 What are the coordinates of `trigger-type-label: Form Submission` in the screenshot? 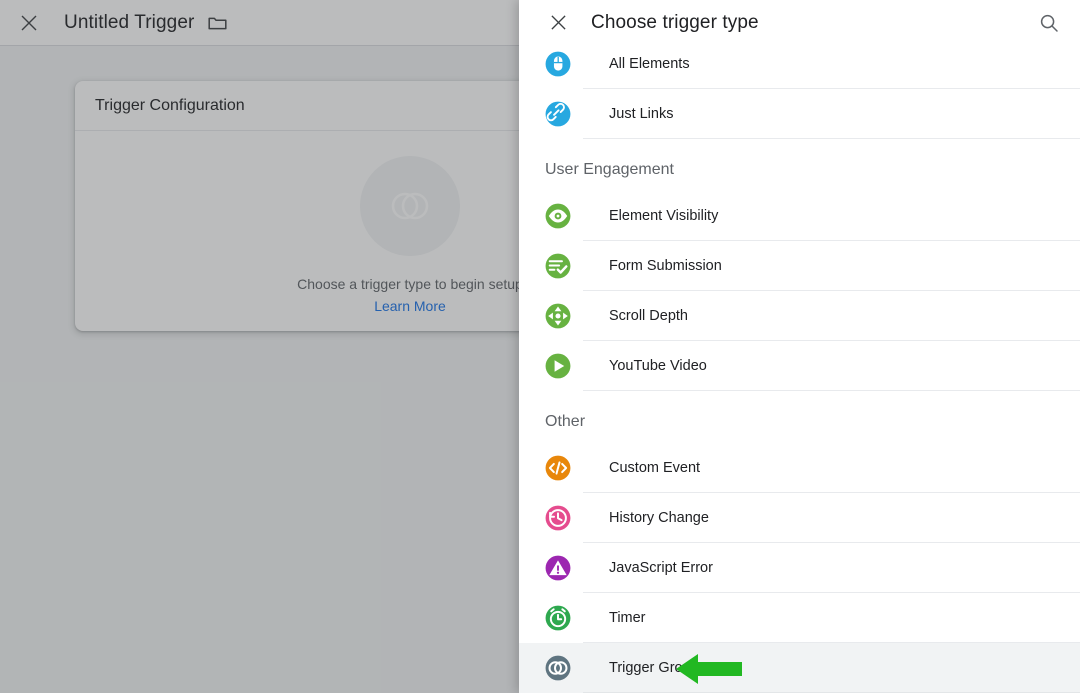 It's located at (665, 266).